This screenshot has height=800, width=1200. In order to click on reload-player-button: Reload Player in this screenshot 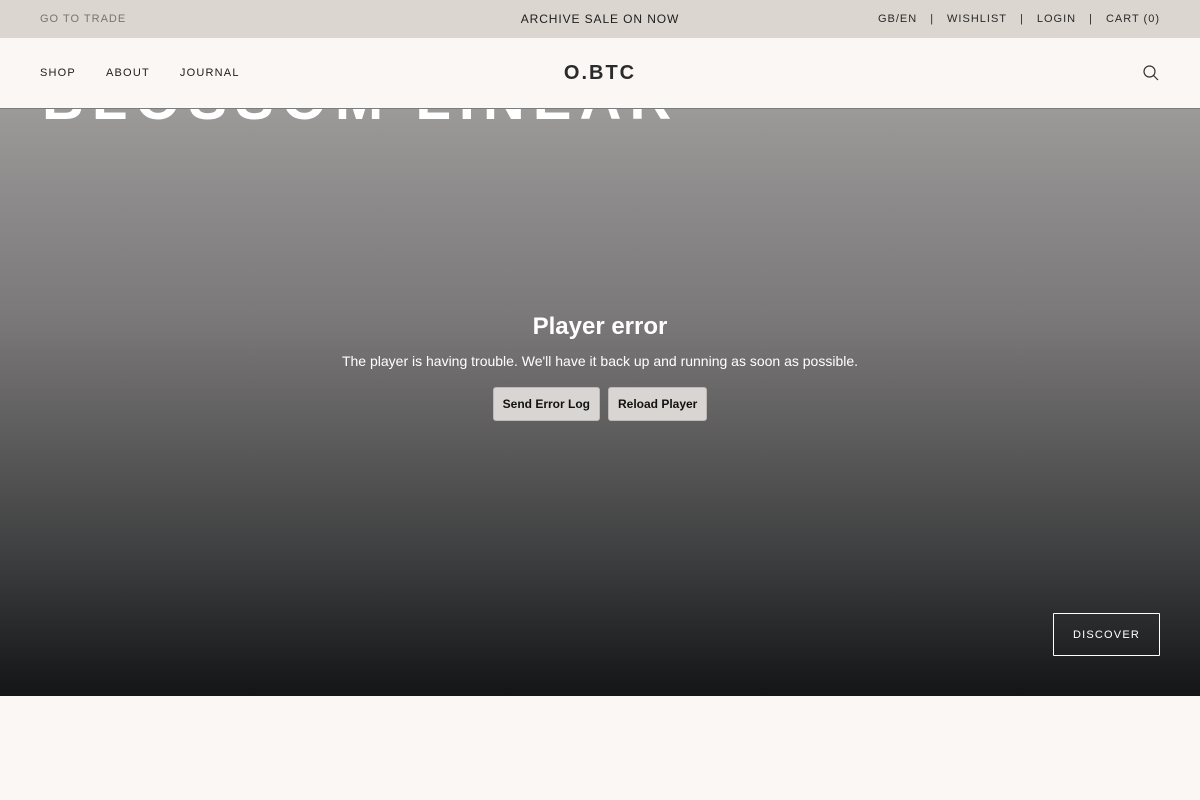, I will do `click(657, 404)`.